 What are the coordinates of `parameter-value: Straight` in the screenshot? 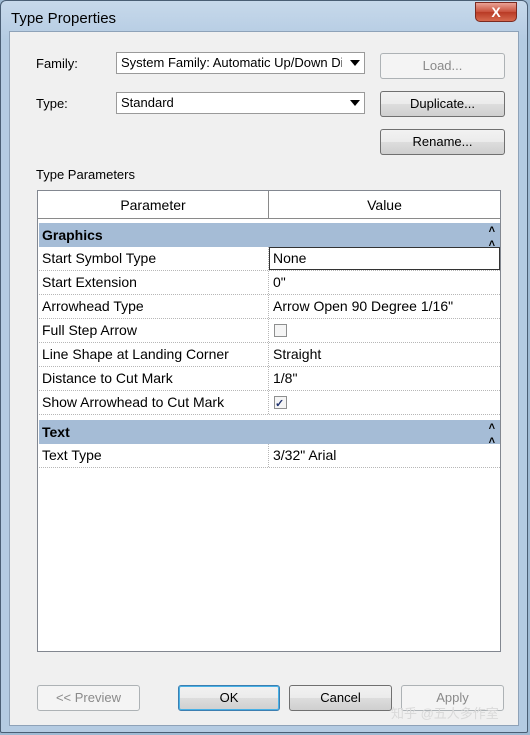 It's located at (384, 354).